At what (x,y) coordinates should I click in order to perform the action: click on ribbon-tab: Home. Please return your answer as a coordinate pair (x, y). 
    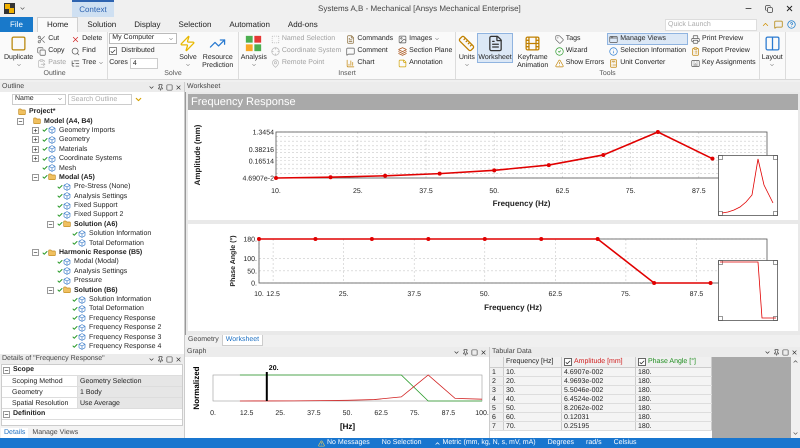
    Looking at the image, I should click on (57, 24).